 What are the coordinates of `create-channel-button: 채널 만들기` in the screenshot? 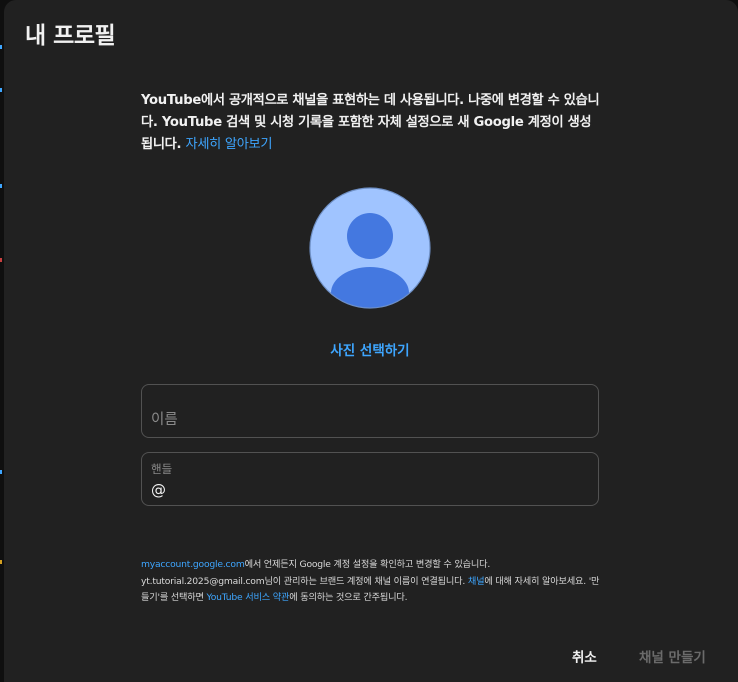 It's located at (672, 656).